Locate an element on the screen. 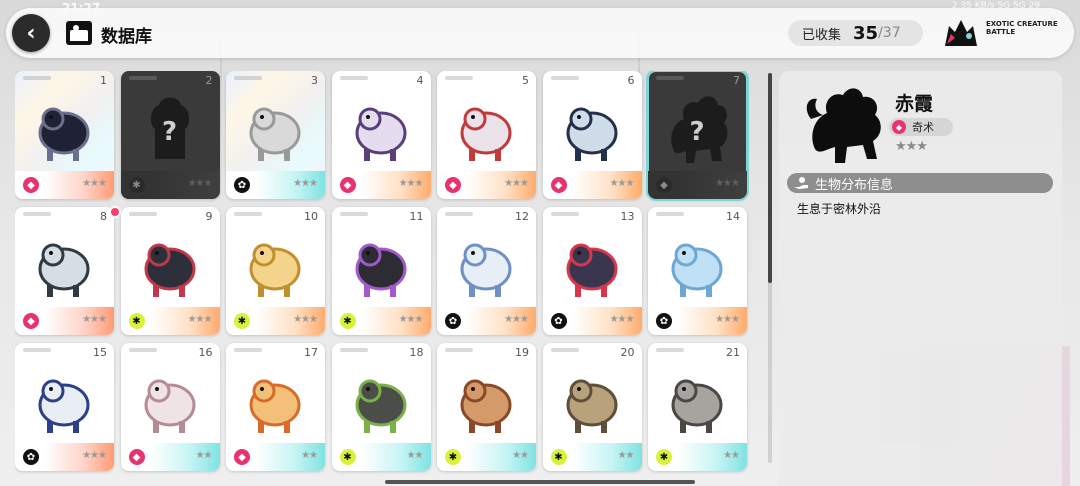 The image size is (1080, 486). card-number: 19 is located at coordinates (522, 352).